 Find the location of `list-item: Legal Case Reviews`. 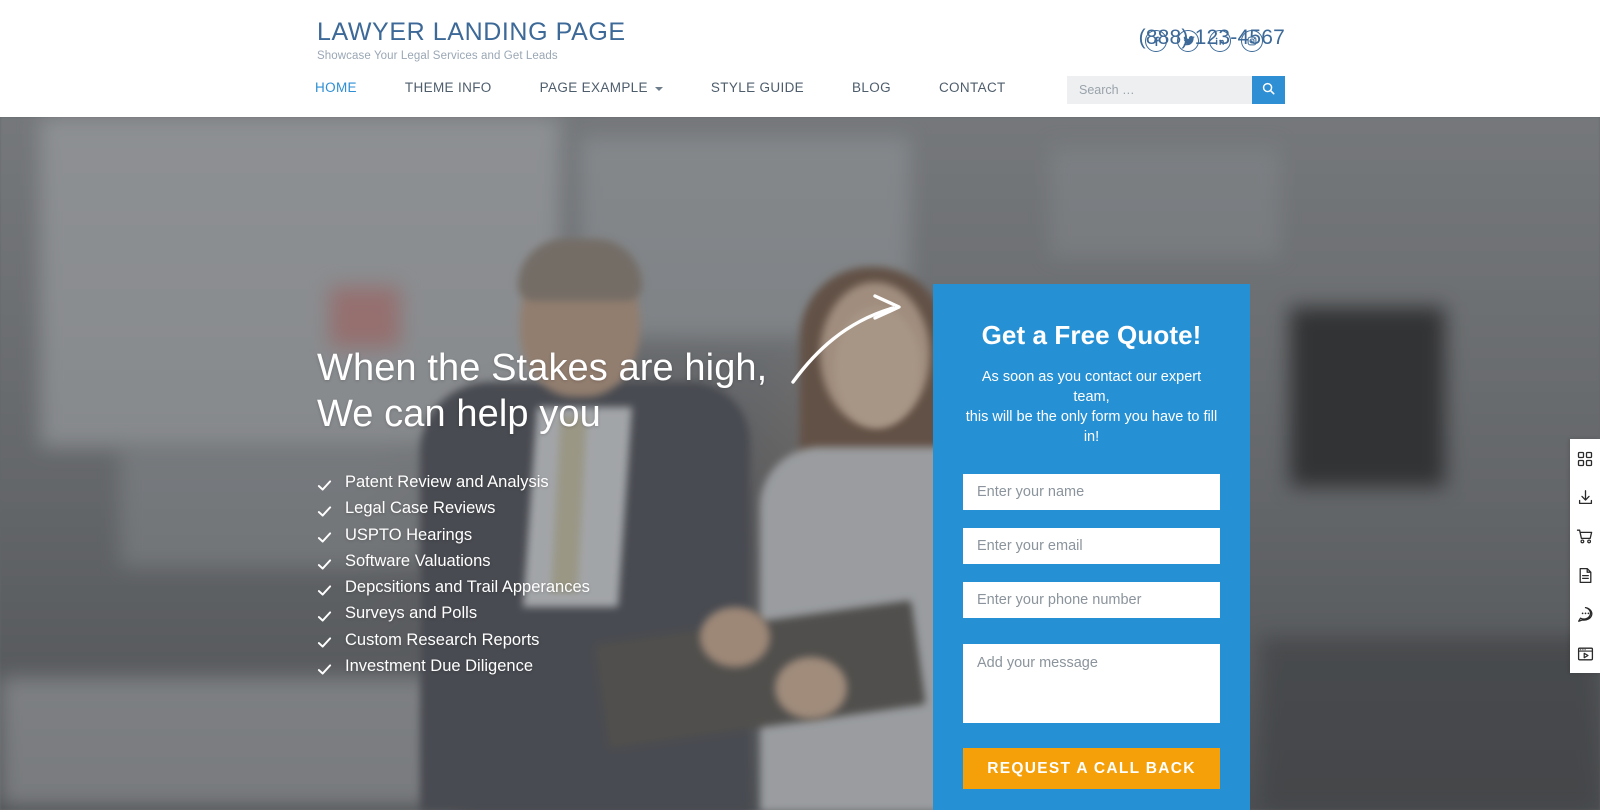

list-item: Legal Case Reviews is located at coordinates (597, 508).